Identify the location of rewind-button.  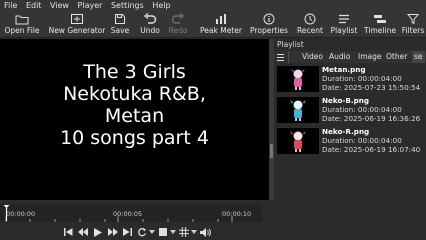
(83, 232).